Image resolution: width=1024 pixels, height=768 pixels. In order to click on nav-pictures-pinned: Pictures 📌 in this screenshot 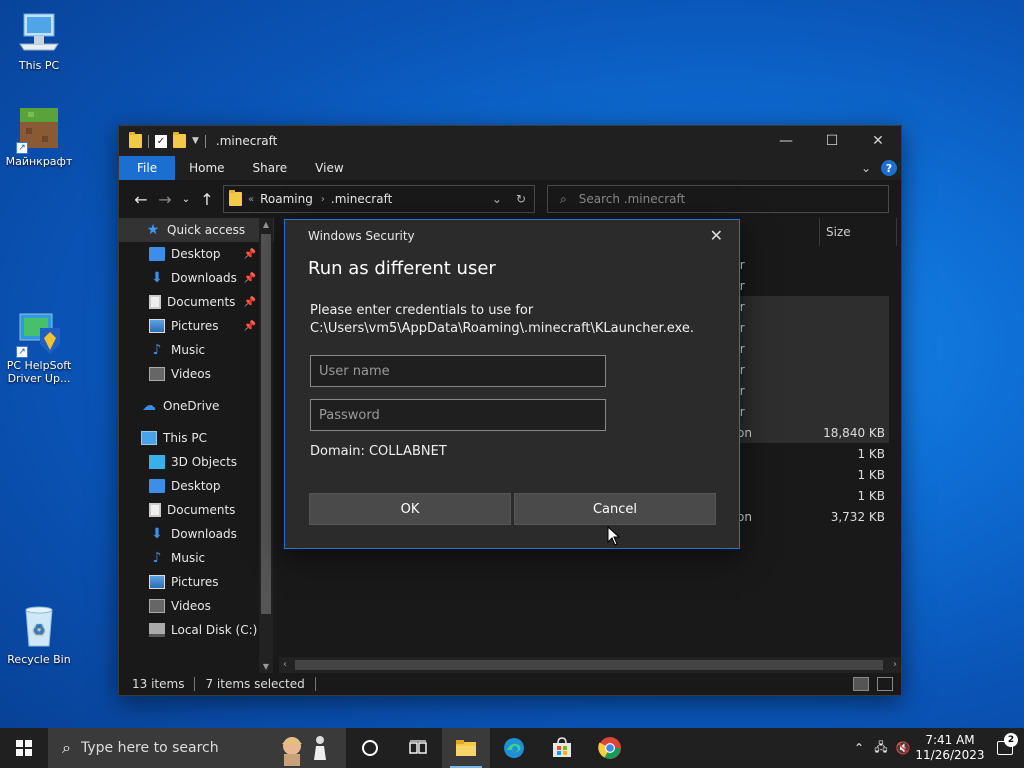, I will do `click(196, 326)`.